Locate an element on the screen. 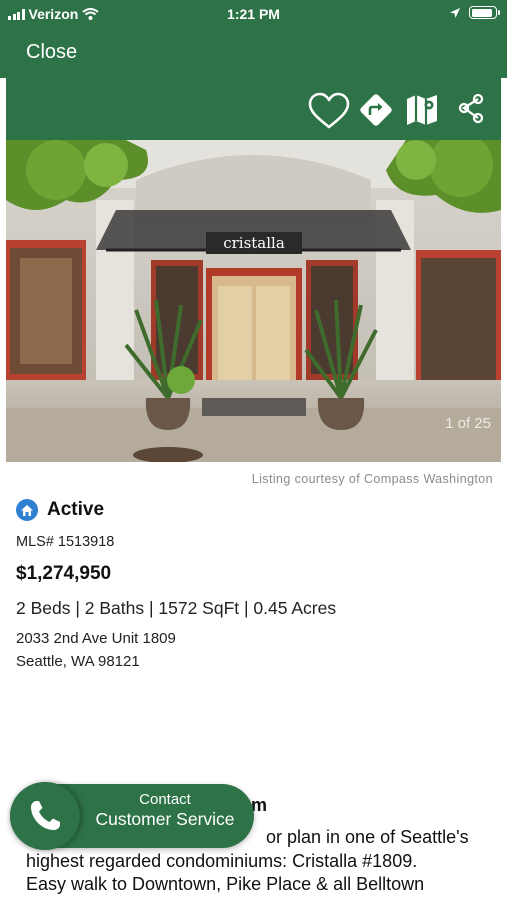  status-right is located at coordinates (474, 12).